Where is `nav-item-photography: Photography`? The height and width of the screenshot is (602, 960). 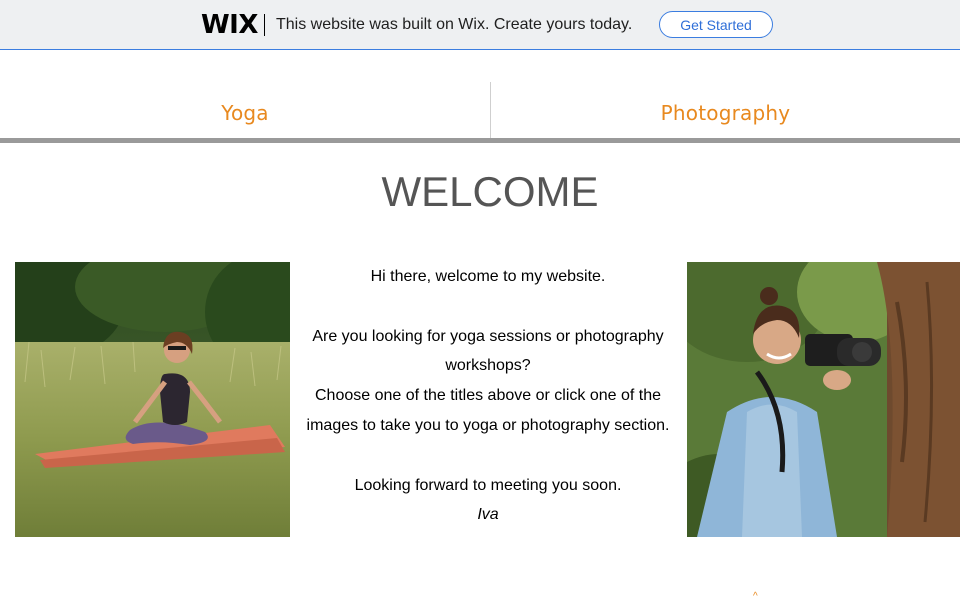 nav-item-photography: Photography is located at coordinates (725, 110).